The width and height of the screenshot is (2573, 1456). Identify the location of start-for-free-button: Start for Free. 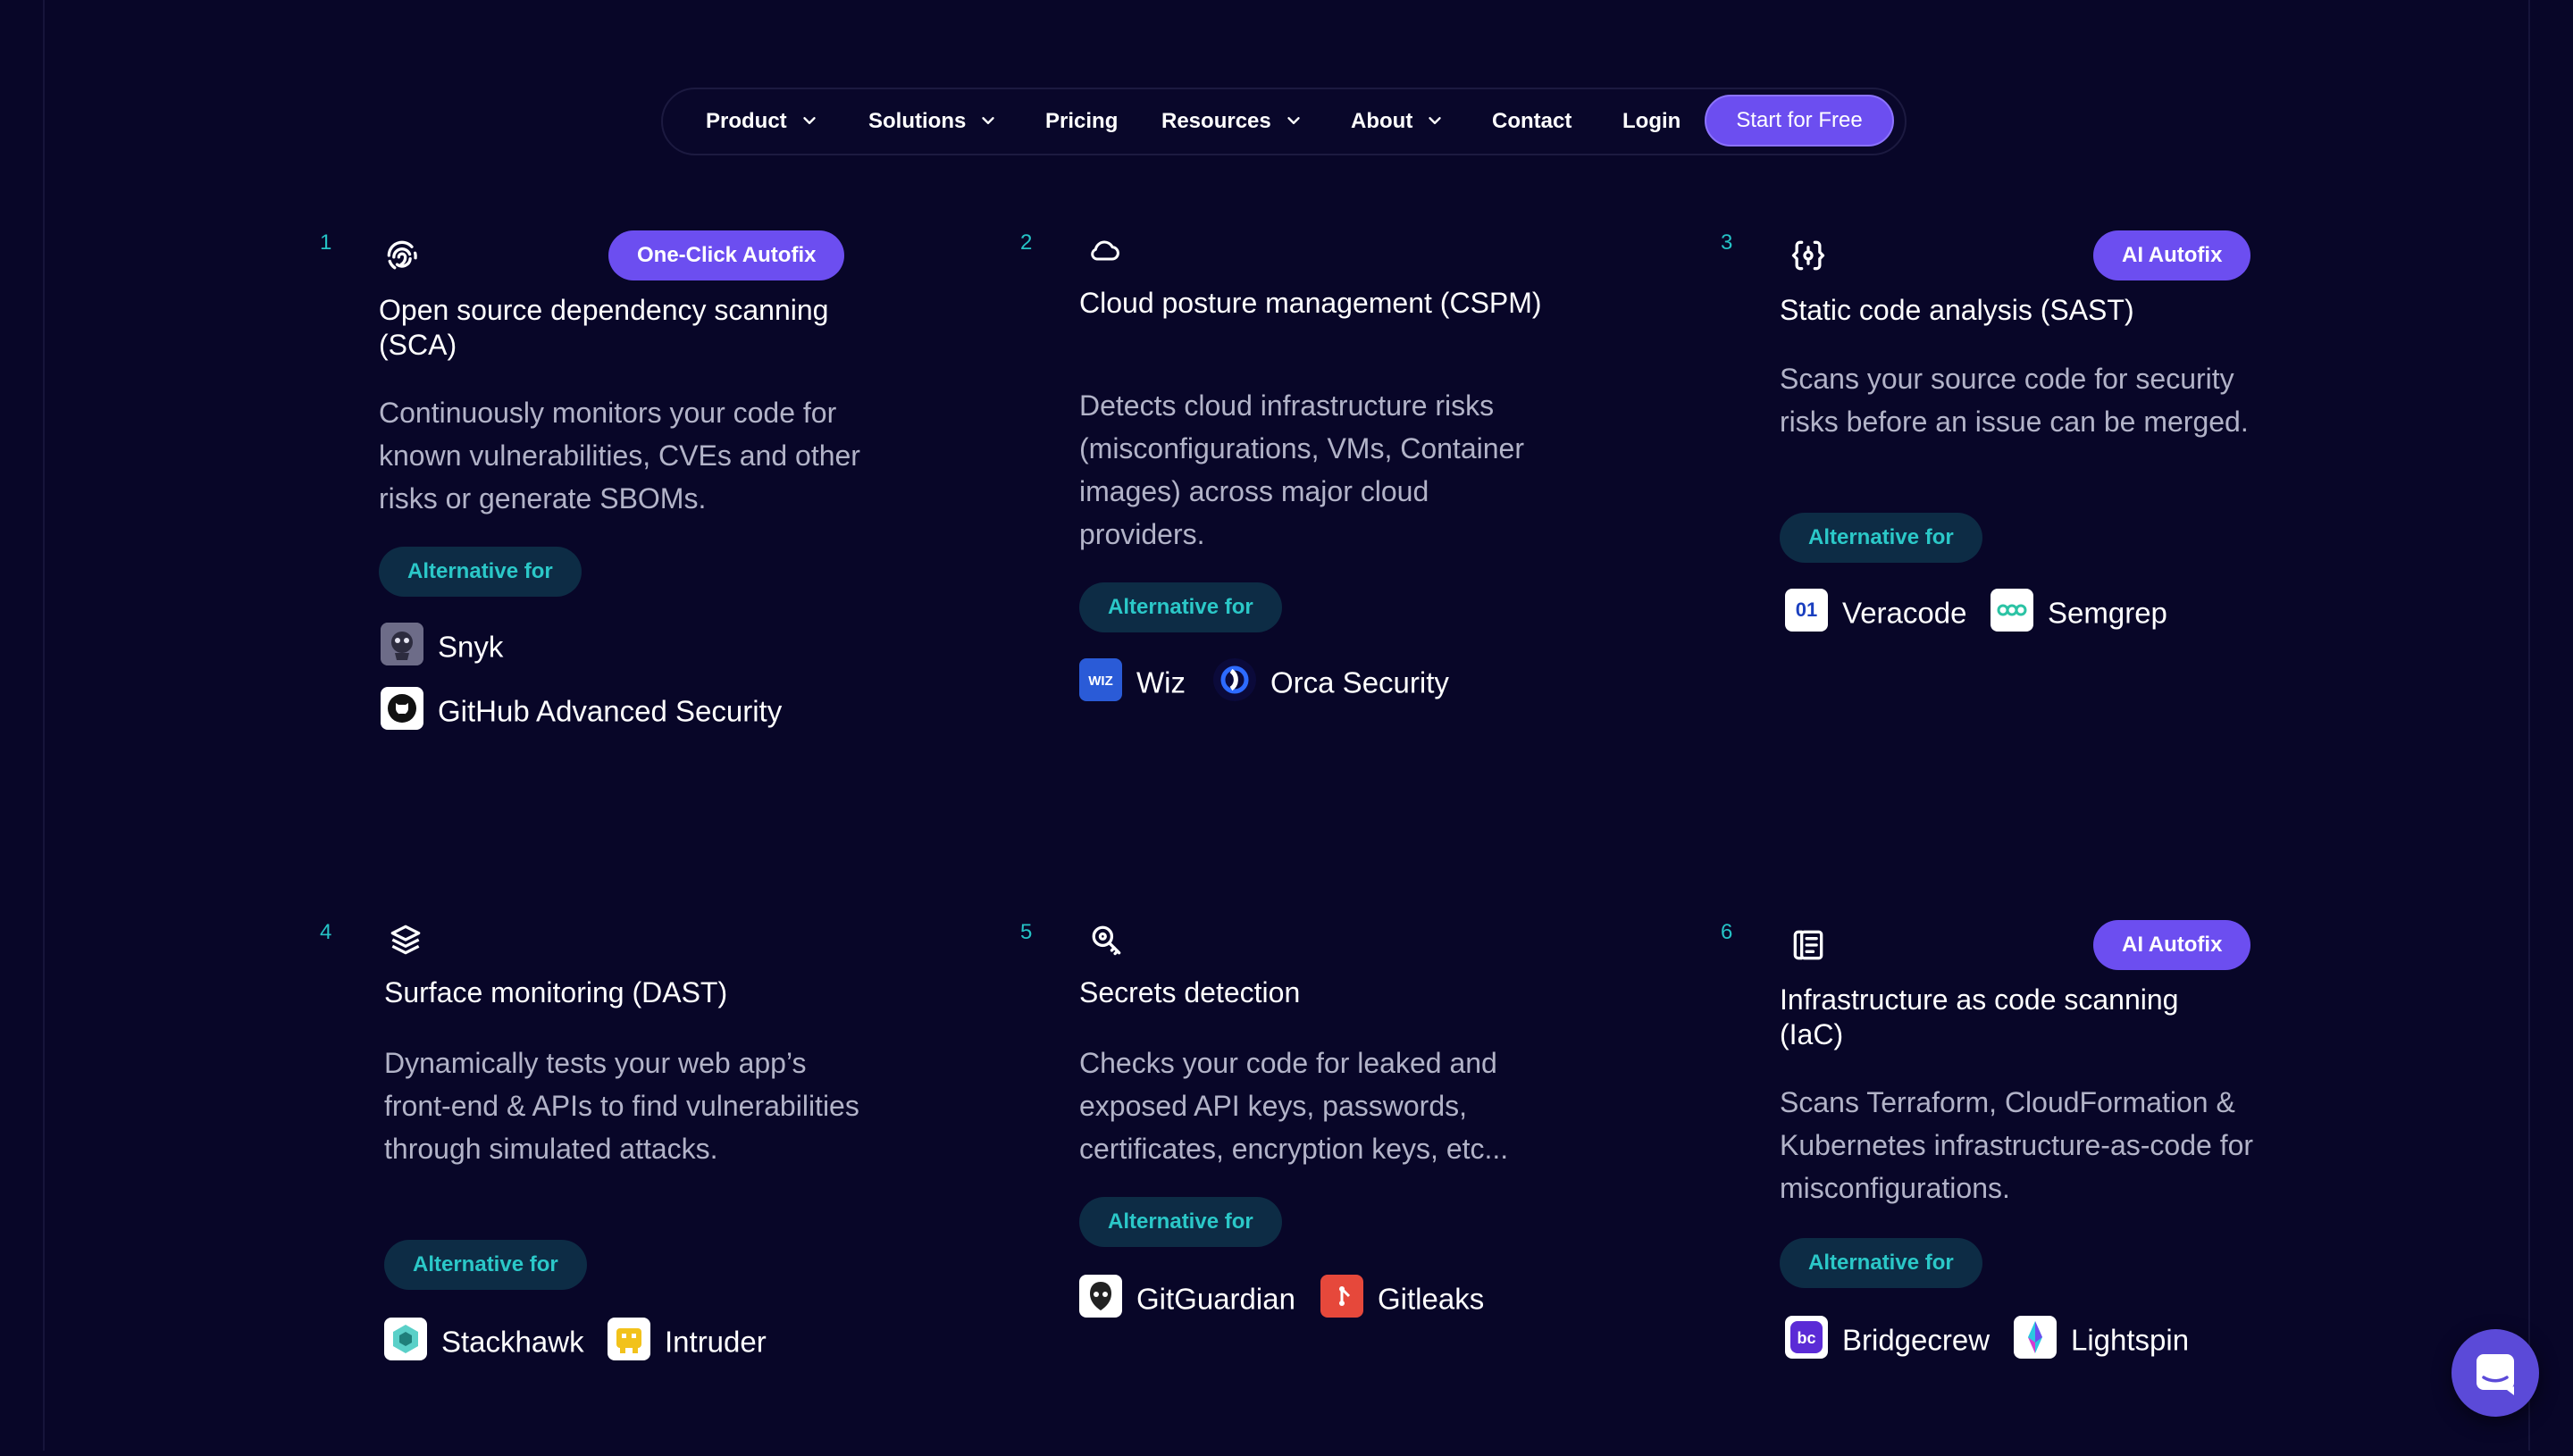
(1799, 120).